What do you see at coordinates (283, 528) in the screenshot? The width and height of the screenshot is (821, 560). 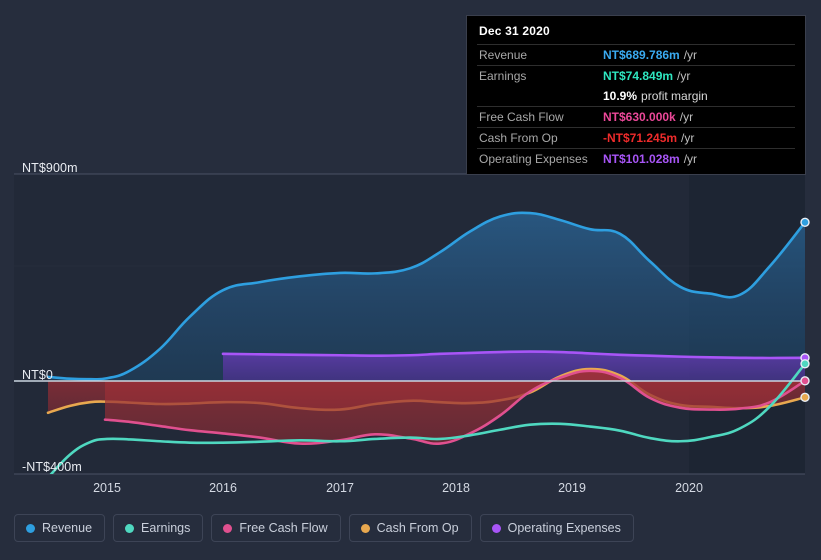 I see `legend-item-label: Free Cash Flow` at bounding box center [283, 528].